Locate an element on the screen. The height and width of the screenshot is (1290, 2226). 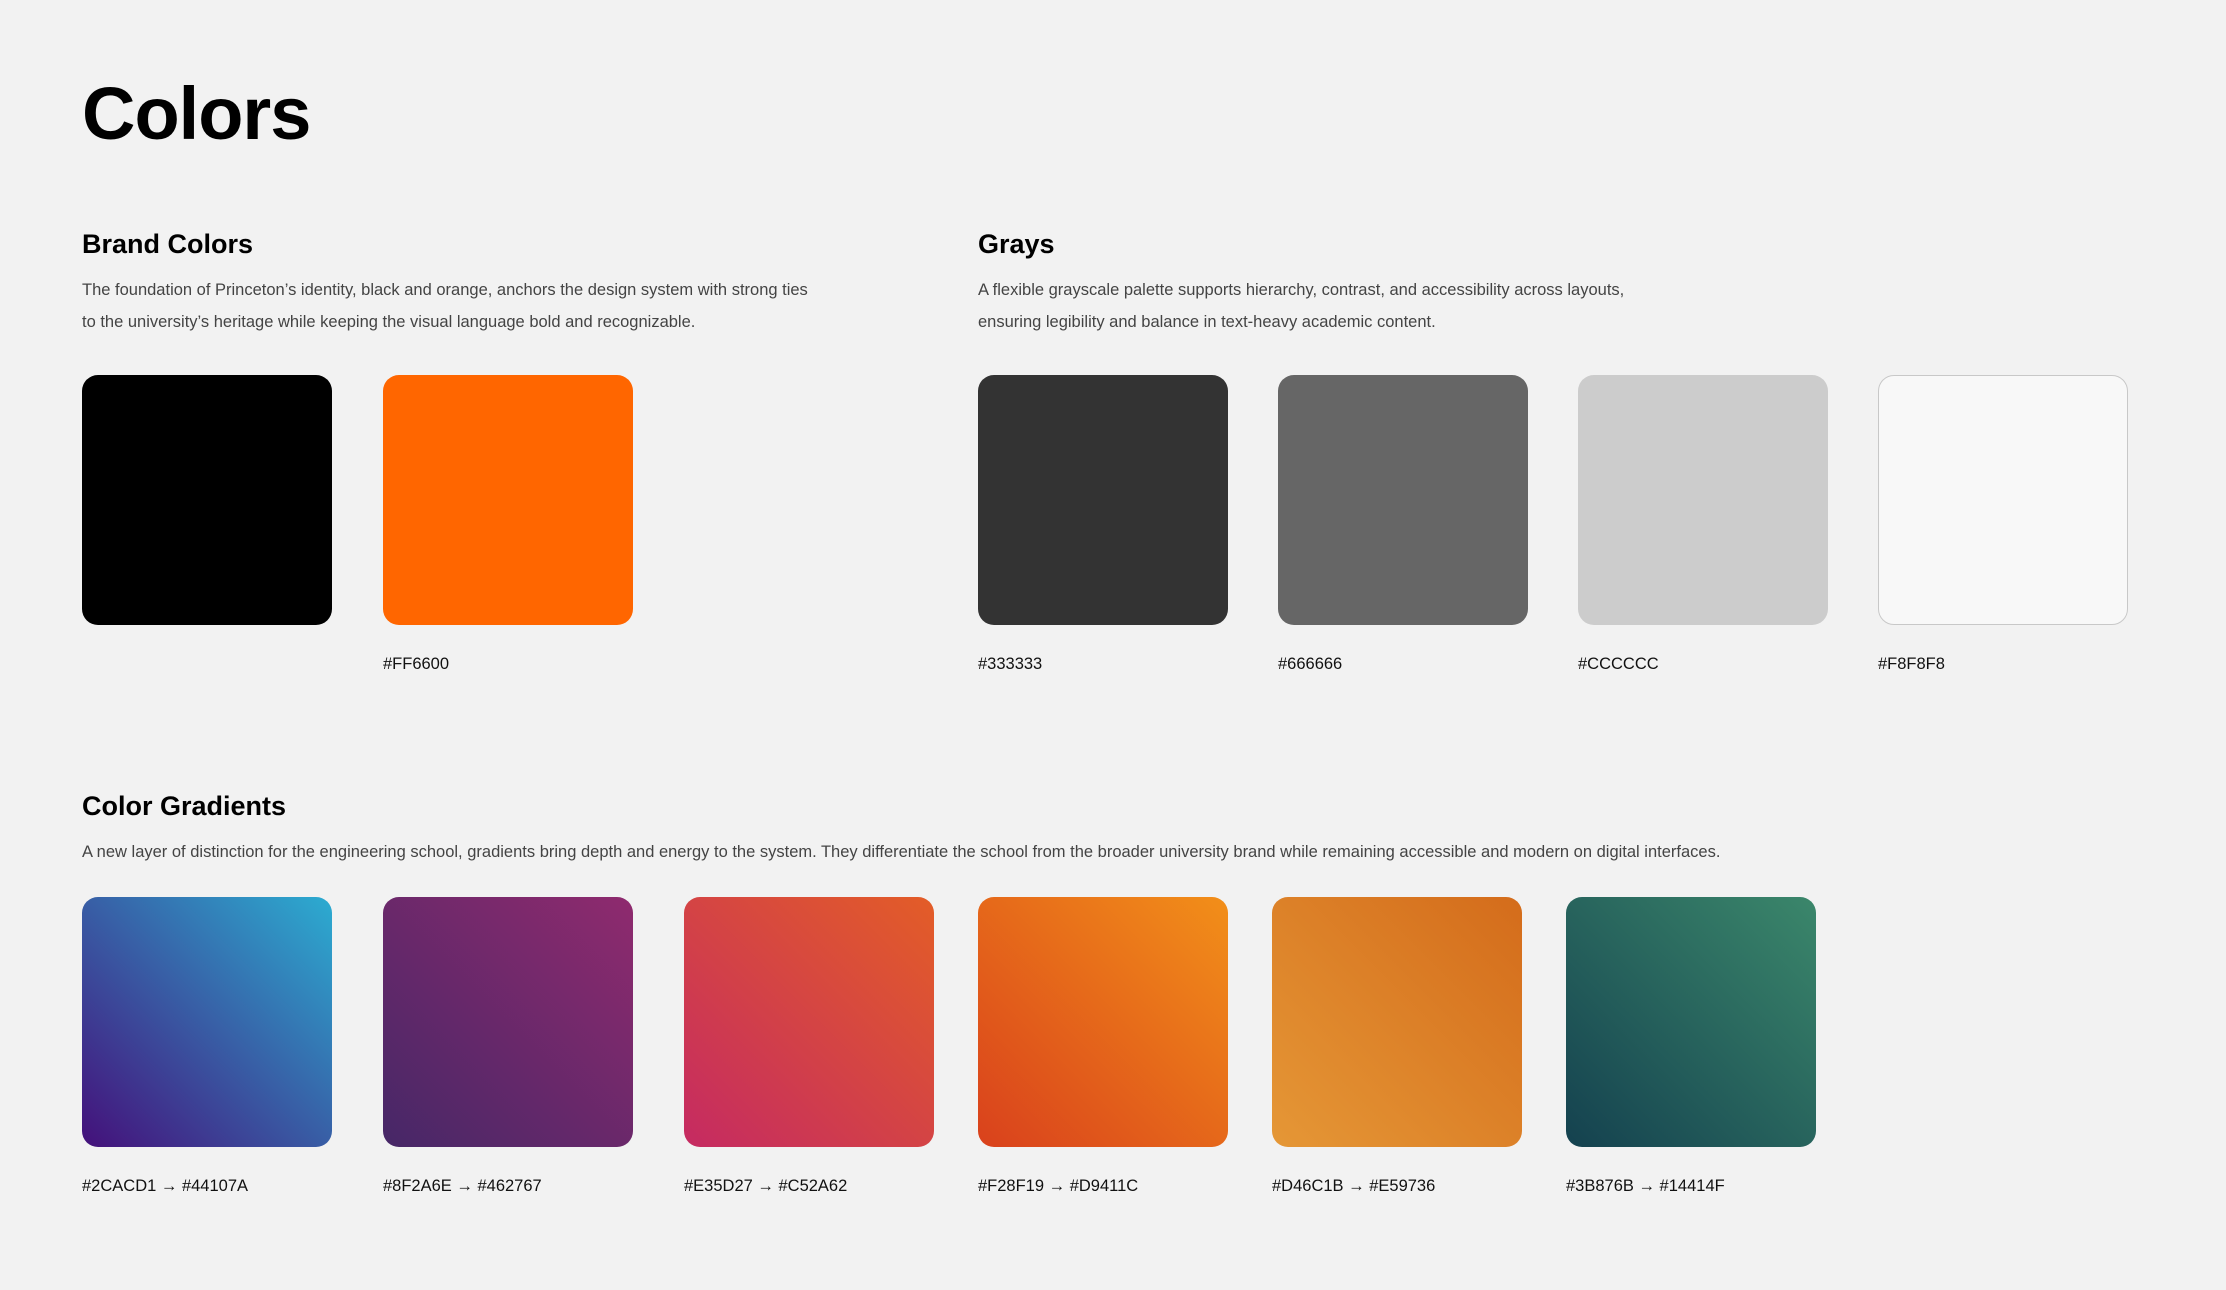
brand-swatch-card-orange: #FF6600 is located at coordinates (508, 525).